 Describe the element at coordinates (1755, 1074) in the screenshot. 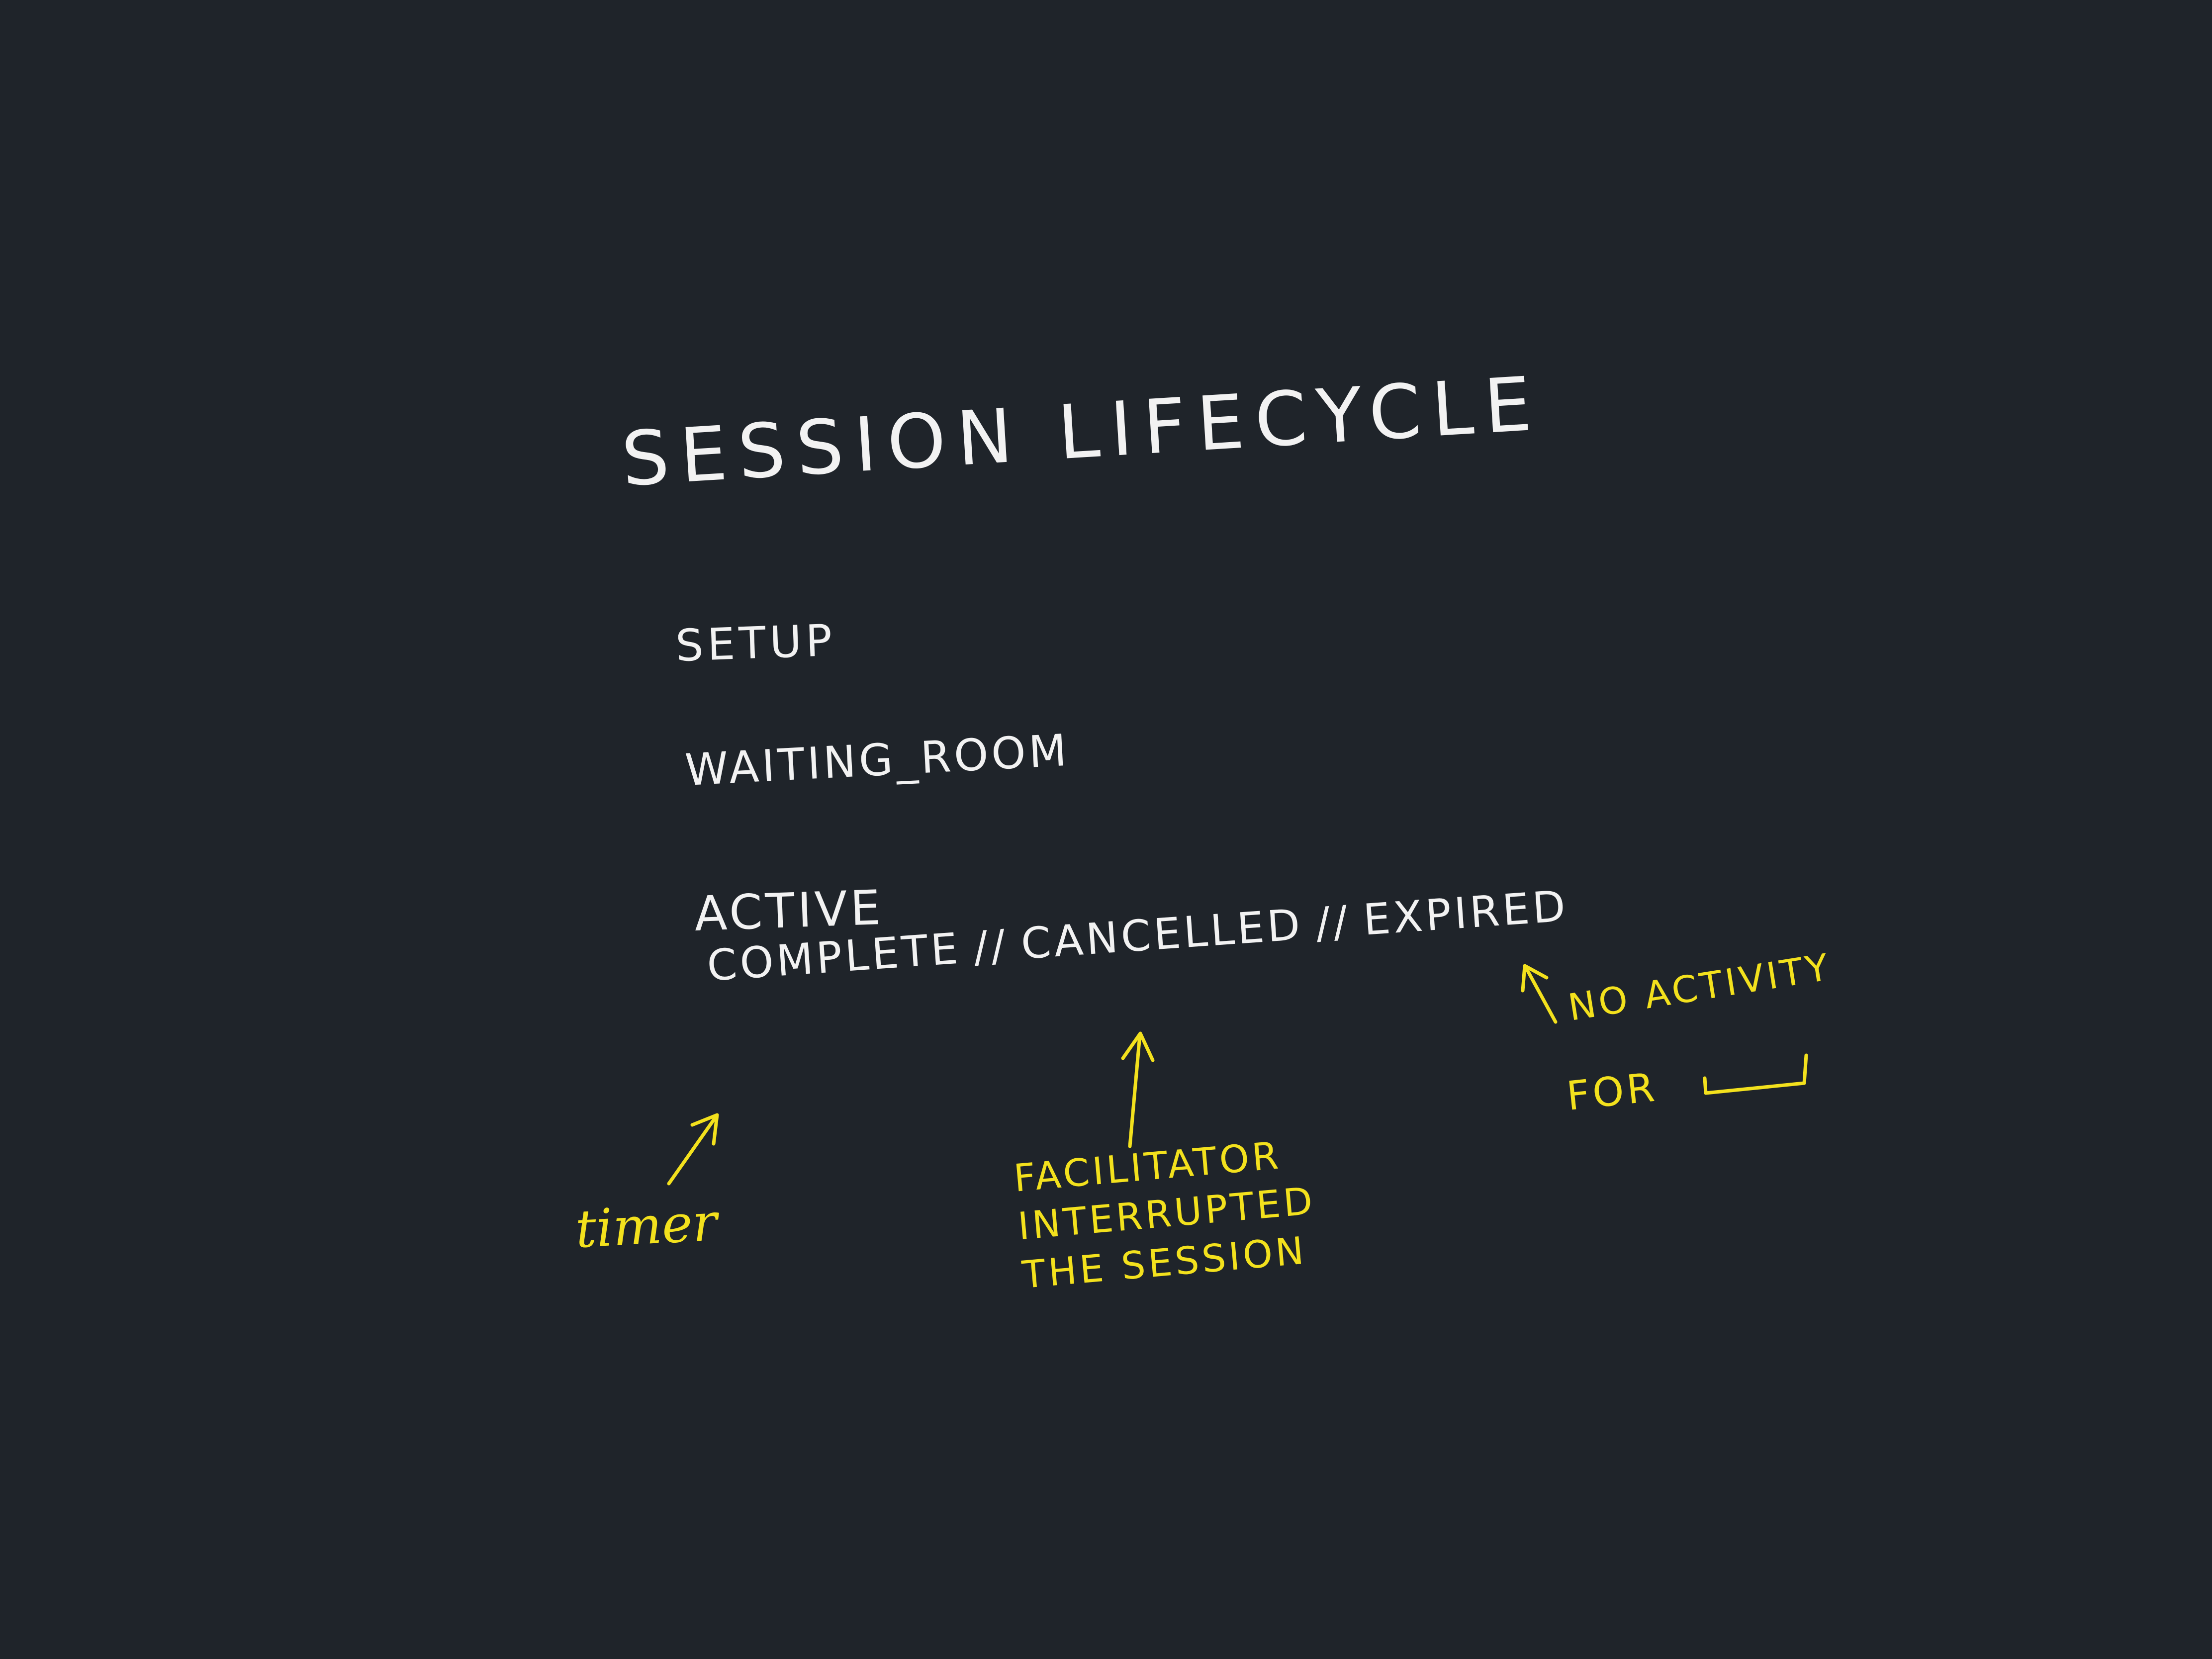

I see `duration-blank-icon` at that location.